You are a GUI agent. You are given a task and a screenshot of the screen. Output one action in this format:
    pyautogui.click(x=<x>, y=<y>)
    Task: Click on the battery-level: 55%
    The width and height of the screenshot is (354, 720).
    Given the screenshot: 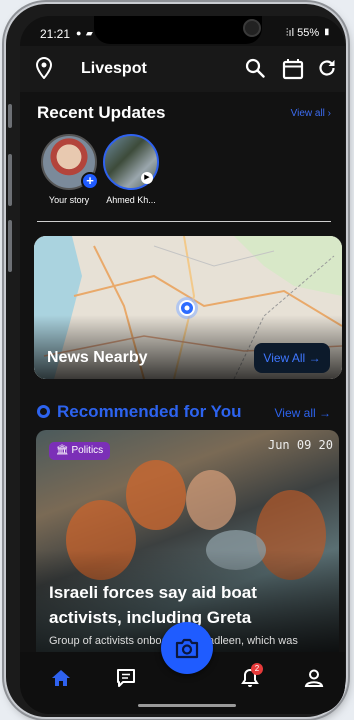 What is the action you would take?
    pyautogui.click(x=308, y=33)
    